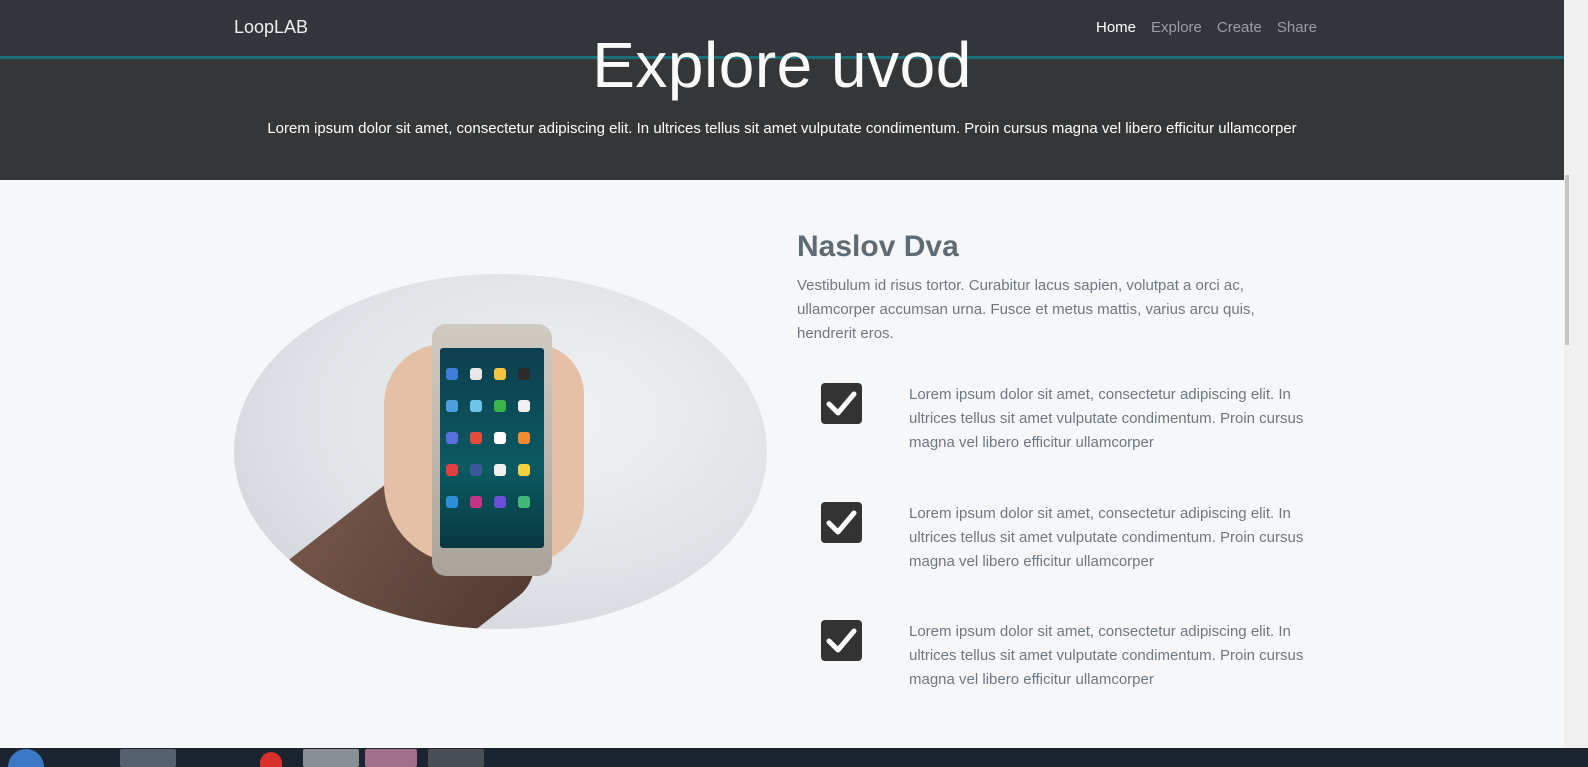  Describe the element at coordinates (878, 246) in the screenshot. I see `section-title: Naslov Dva` at that location.